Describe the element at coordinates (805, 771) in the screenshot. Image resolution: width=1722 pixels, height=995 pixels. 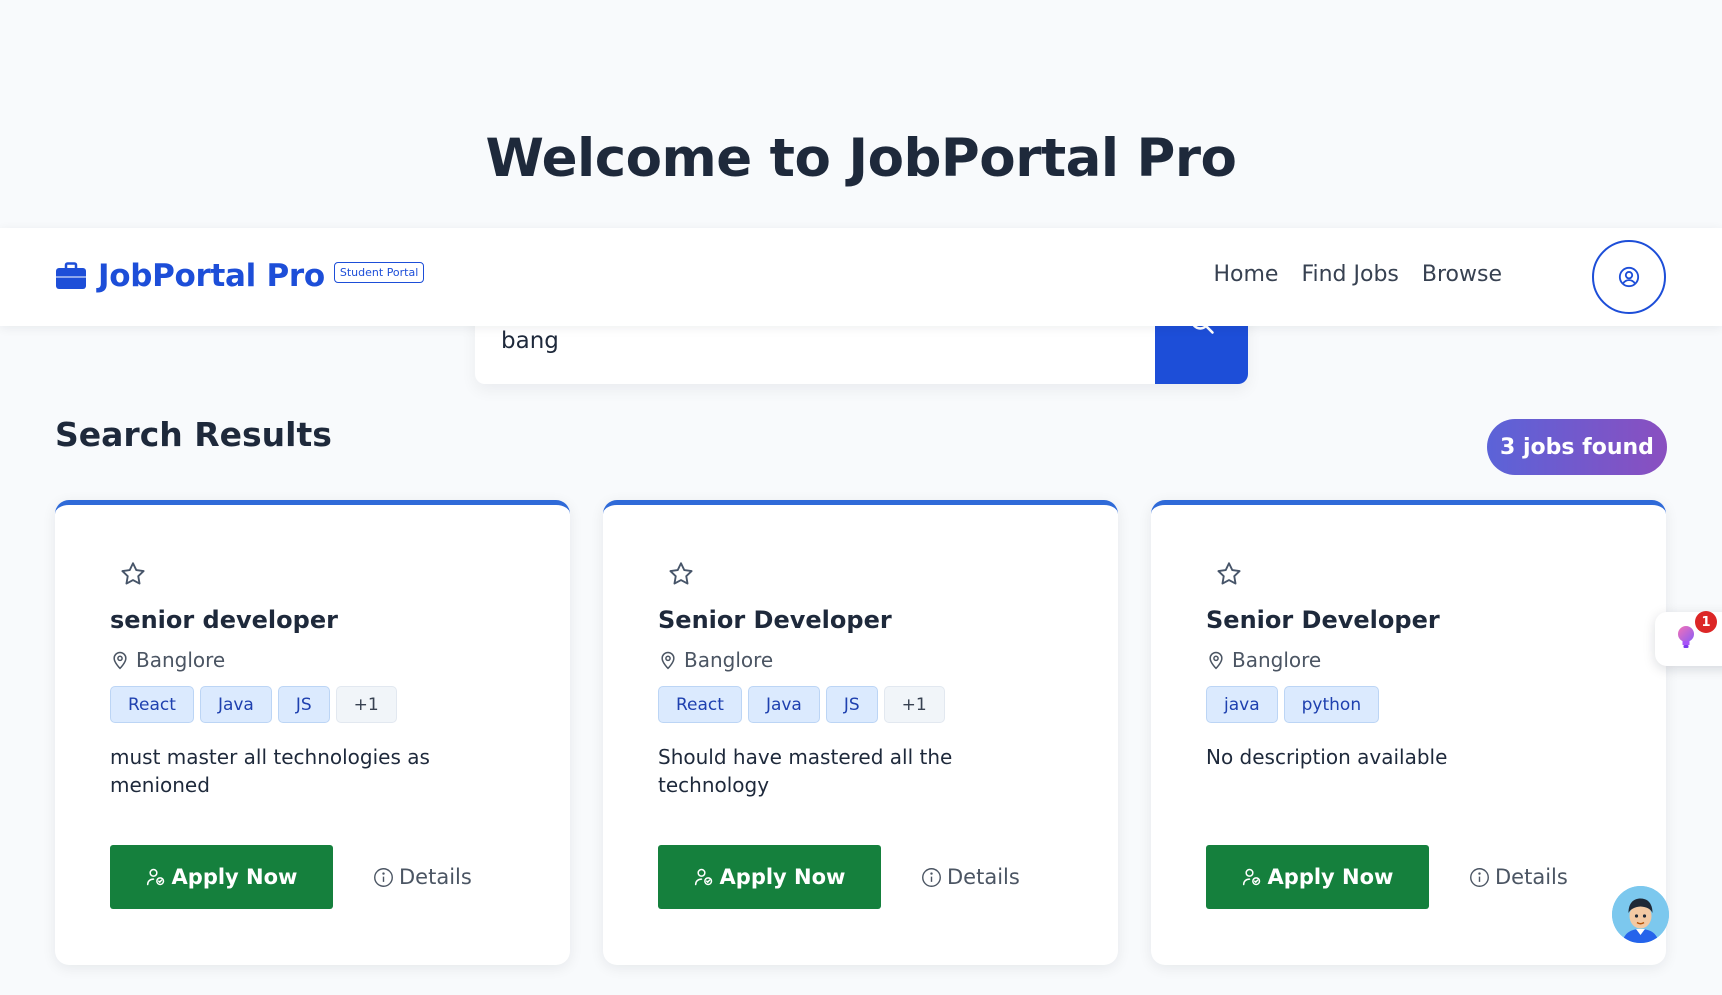
I see `job-description: Should have mastered all the technology` at that location.